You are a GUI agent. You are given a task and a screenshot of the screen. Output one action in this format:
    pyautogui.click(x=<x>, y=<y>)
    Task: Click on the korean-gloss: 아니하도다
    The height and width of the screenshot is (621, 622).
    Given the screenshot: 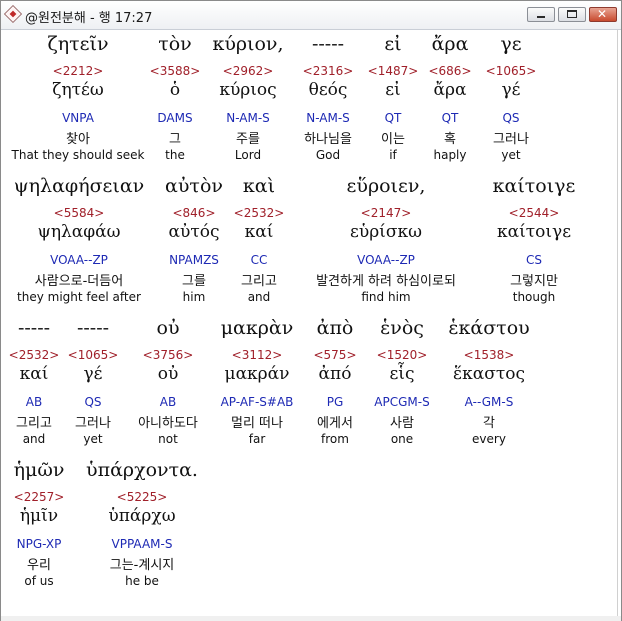 What is the action you would take?
    pyautogui.click(x=168, y=423)
    